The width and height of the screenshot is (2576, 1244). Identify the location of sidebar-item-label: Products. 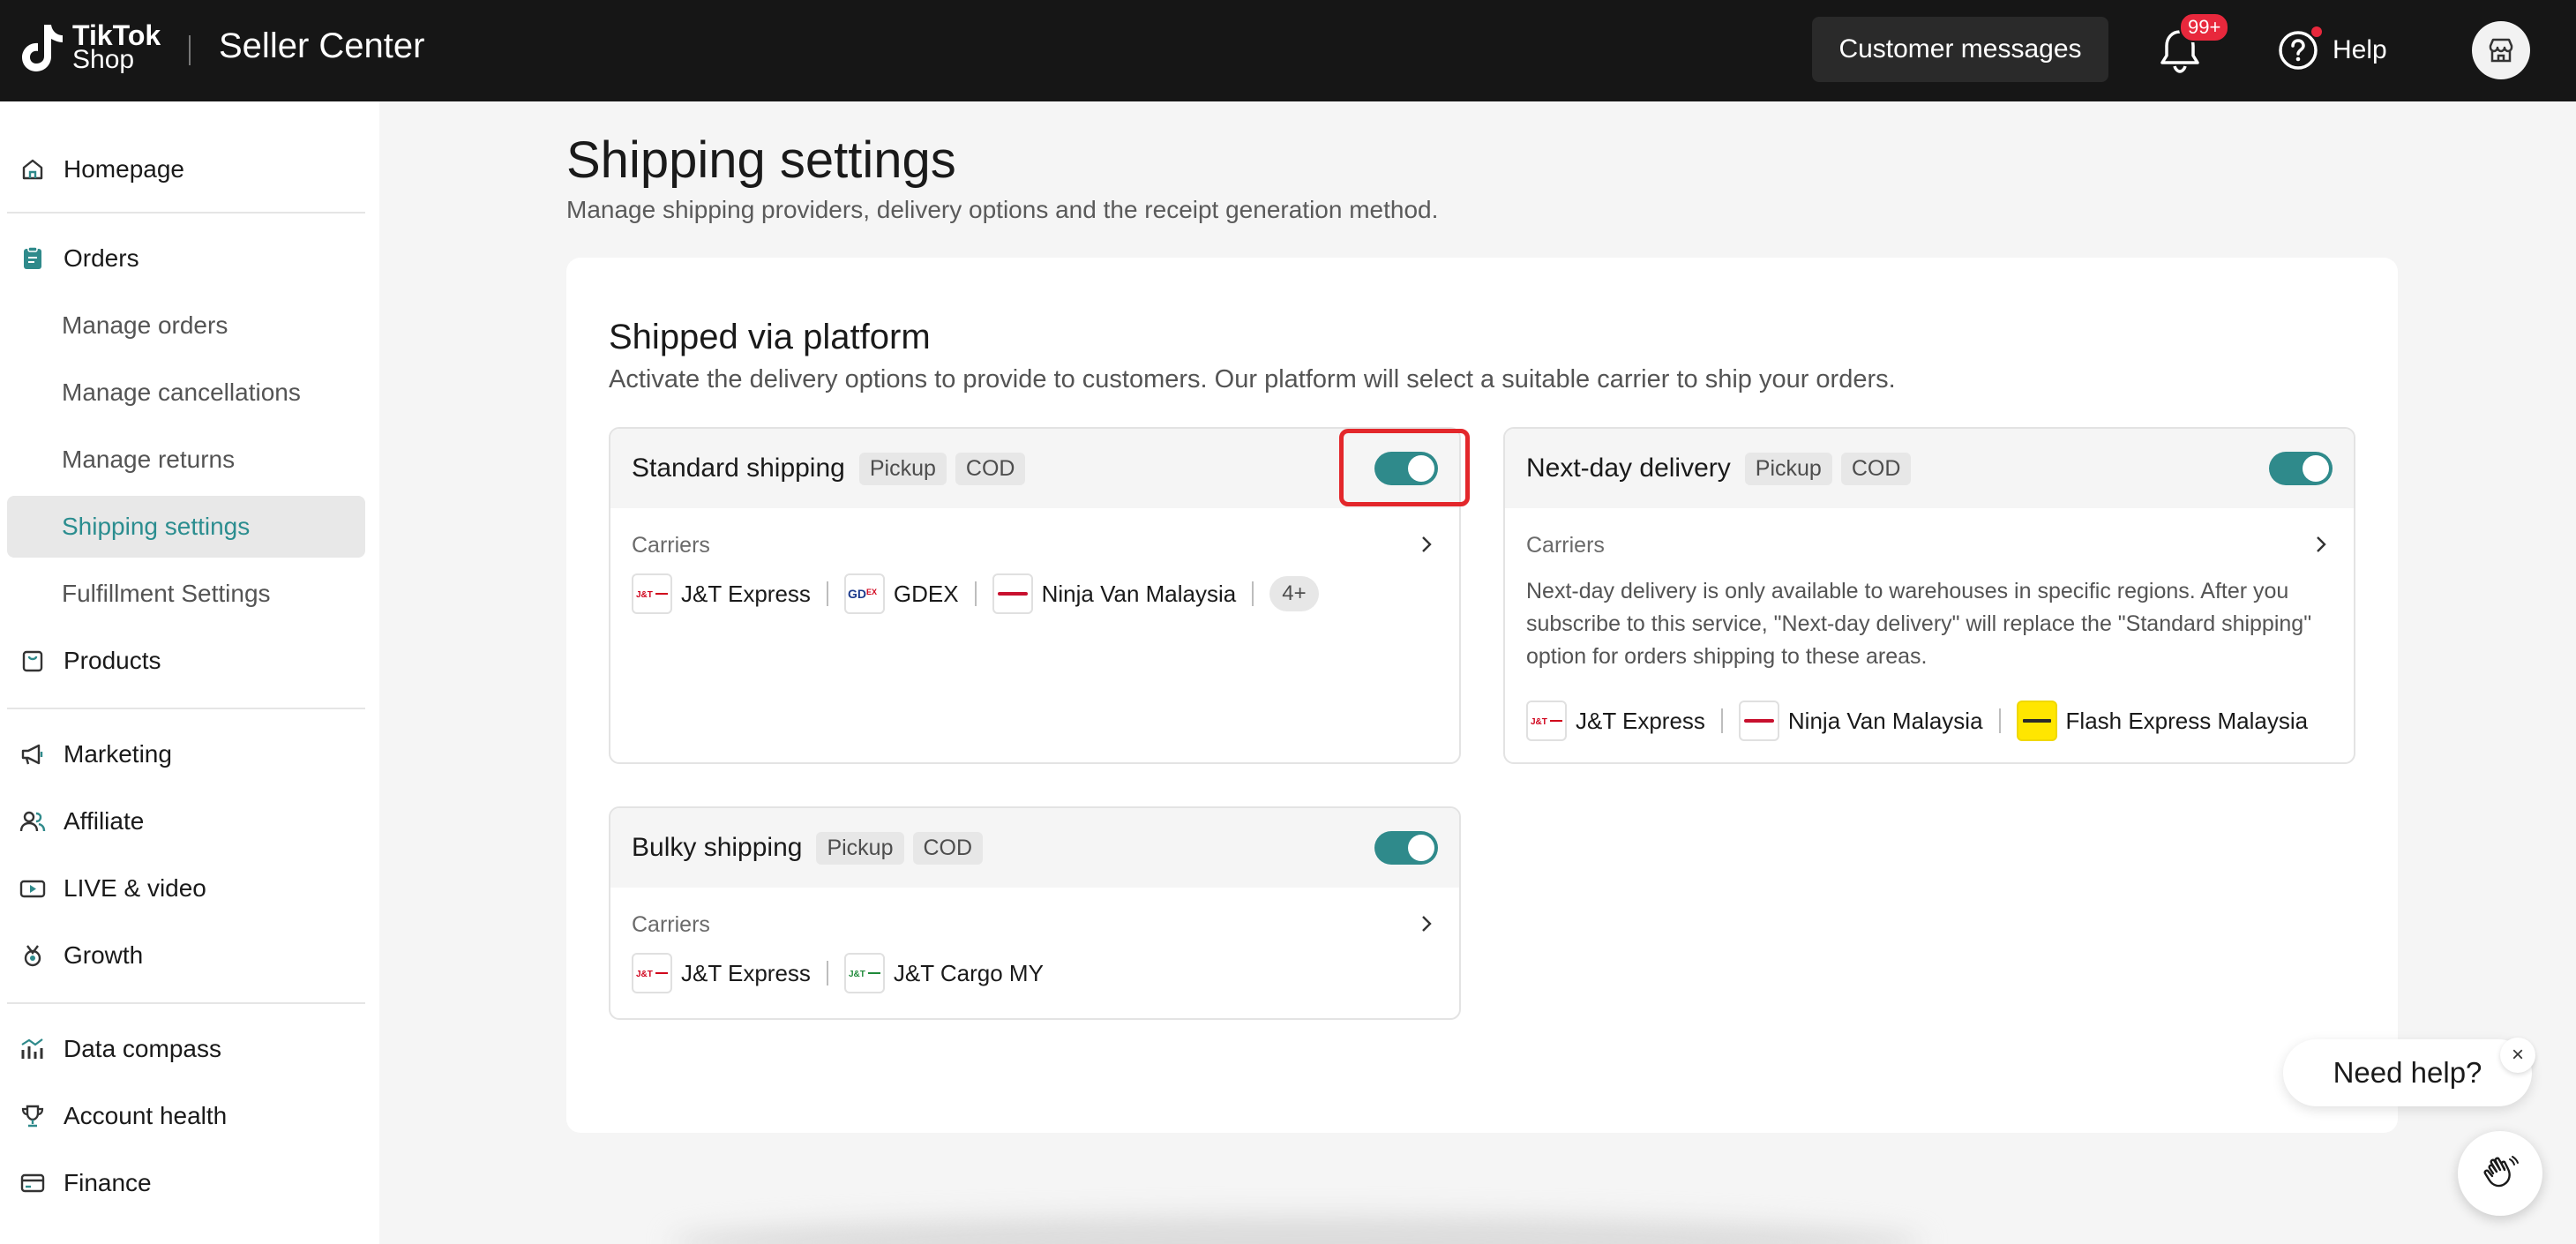
(113, 661).